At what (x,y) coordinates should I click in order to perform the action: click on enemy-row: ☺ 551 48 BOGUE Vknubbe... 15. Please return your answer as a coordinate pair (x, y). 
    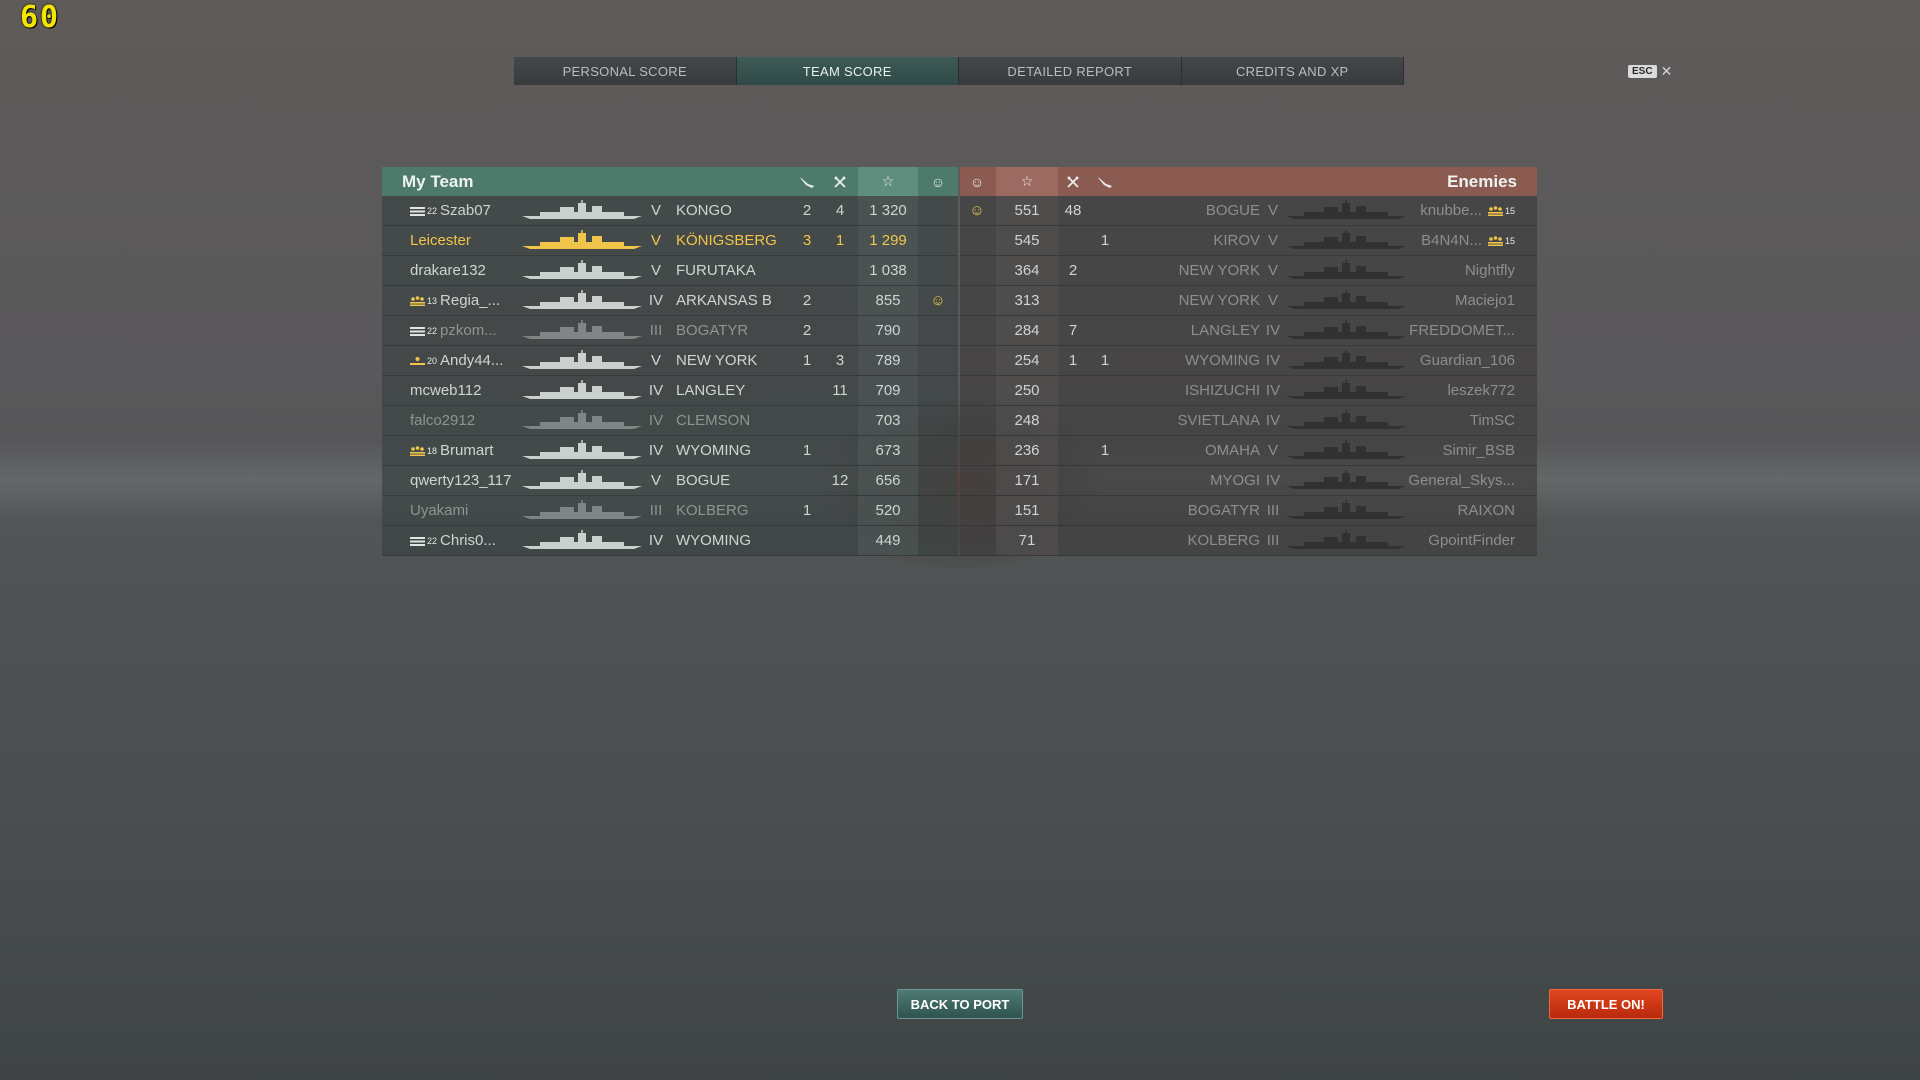
    Looking at the image, I should click on (1248, 211).